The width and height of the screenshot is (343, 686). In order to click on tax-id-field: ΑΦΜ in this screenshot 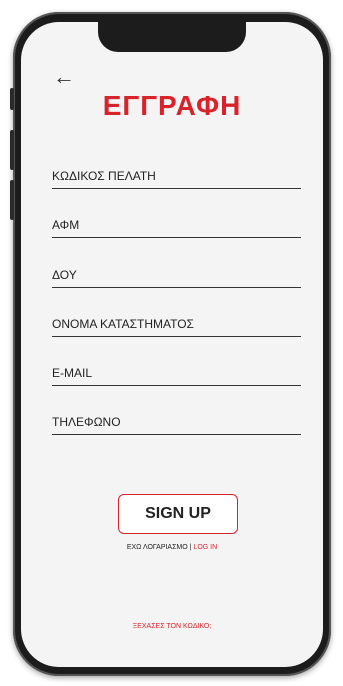, I will do `click(176, 223)`.